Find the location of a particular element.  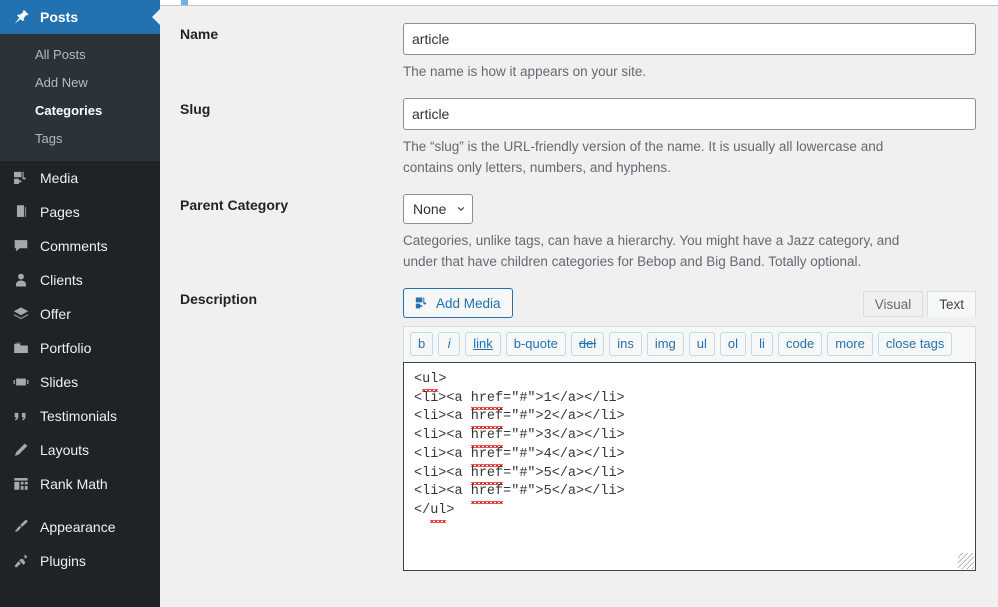

sidebar-item-comments: Comments is located at coordinates (80, 246).